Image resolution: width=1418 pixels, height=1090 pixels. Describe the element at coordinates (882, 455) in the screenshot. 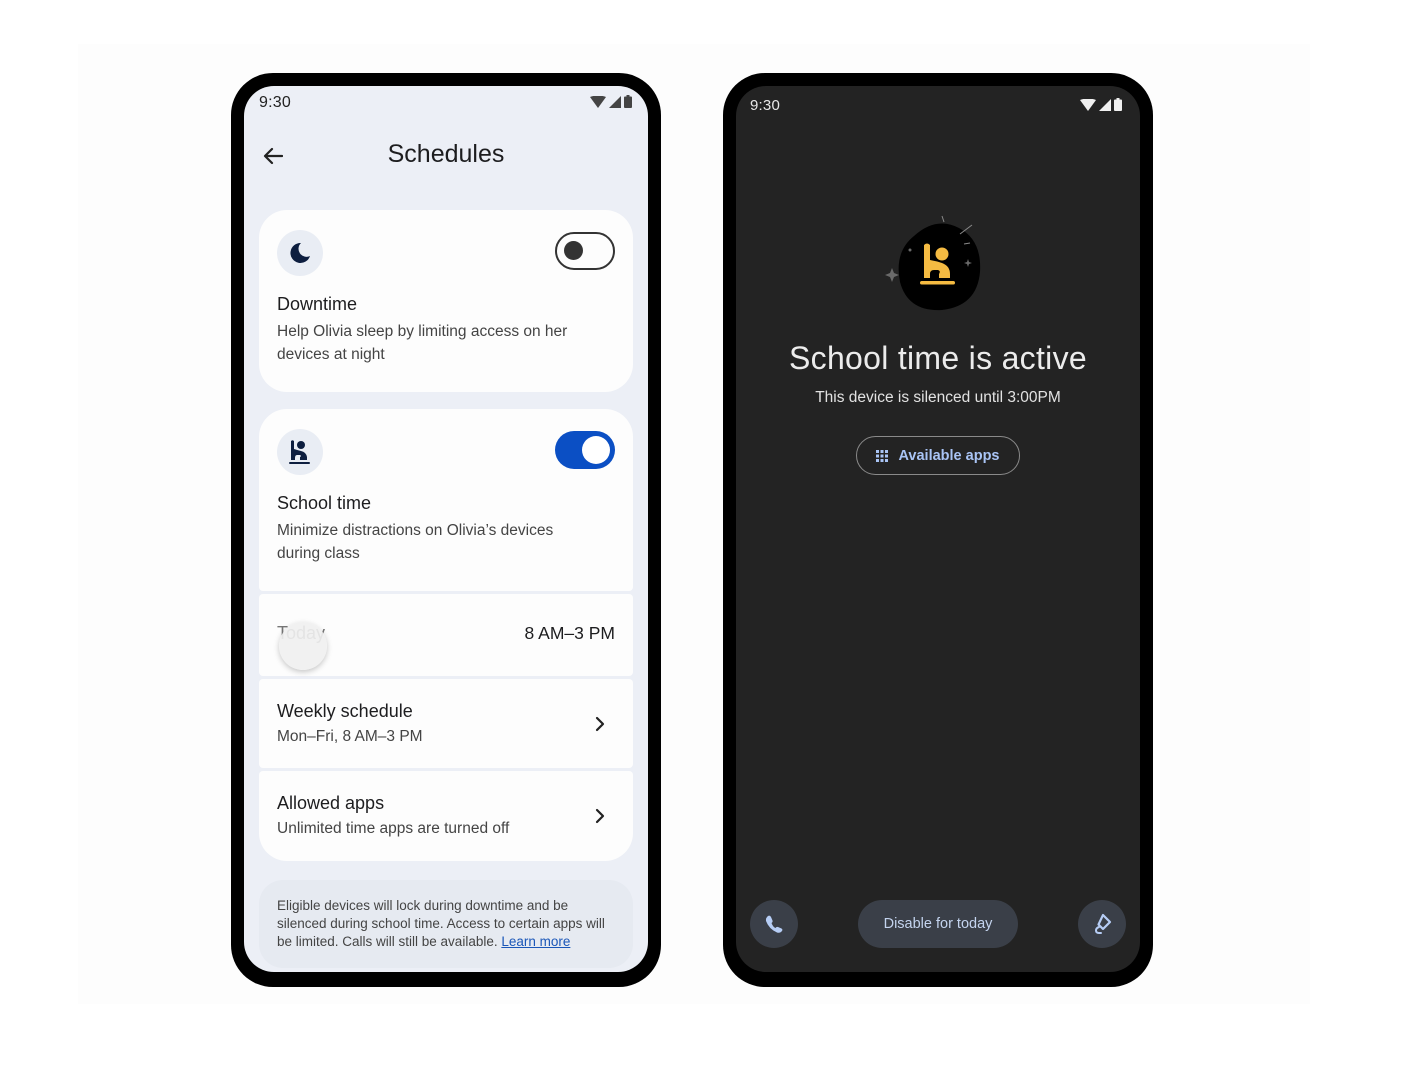

I see `apps-grid-icon` at that location.